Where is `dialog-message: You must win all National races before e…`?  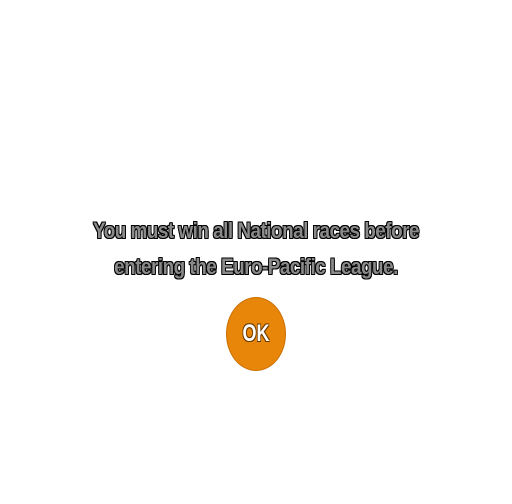 dialog-message: You must win all National races before e… is located at coordinates (256, 249).